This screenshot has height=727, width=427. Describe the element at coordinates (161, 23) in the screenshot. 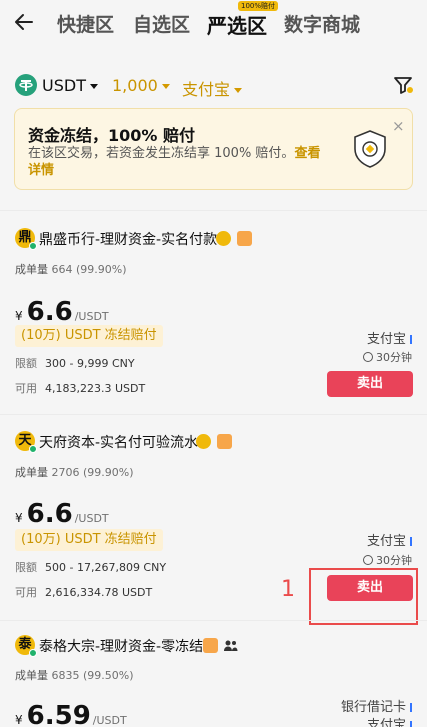

I see `tab-favorites: 自选区` at that location.